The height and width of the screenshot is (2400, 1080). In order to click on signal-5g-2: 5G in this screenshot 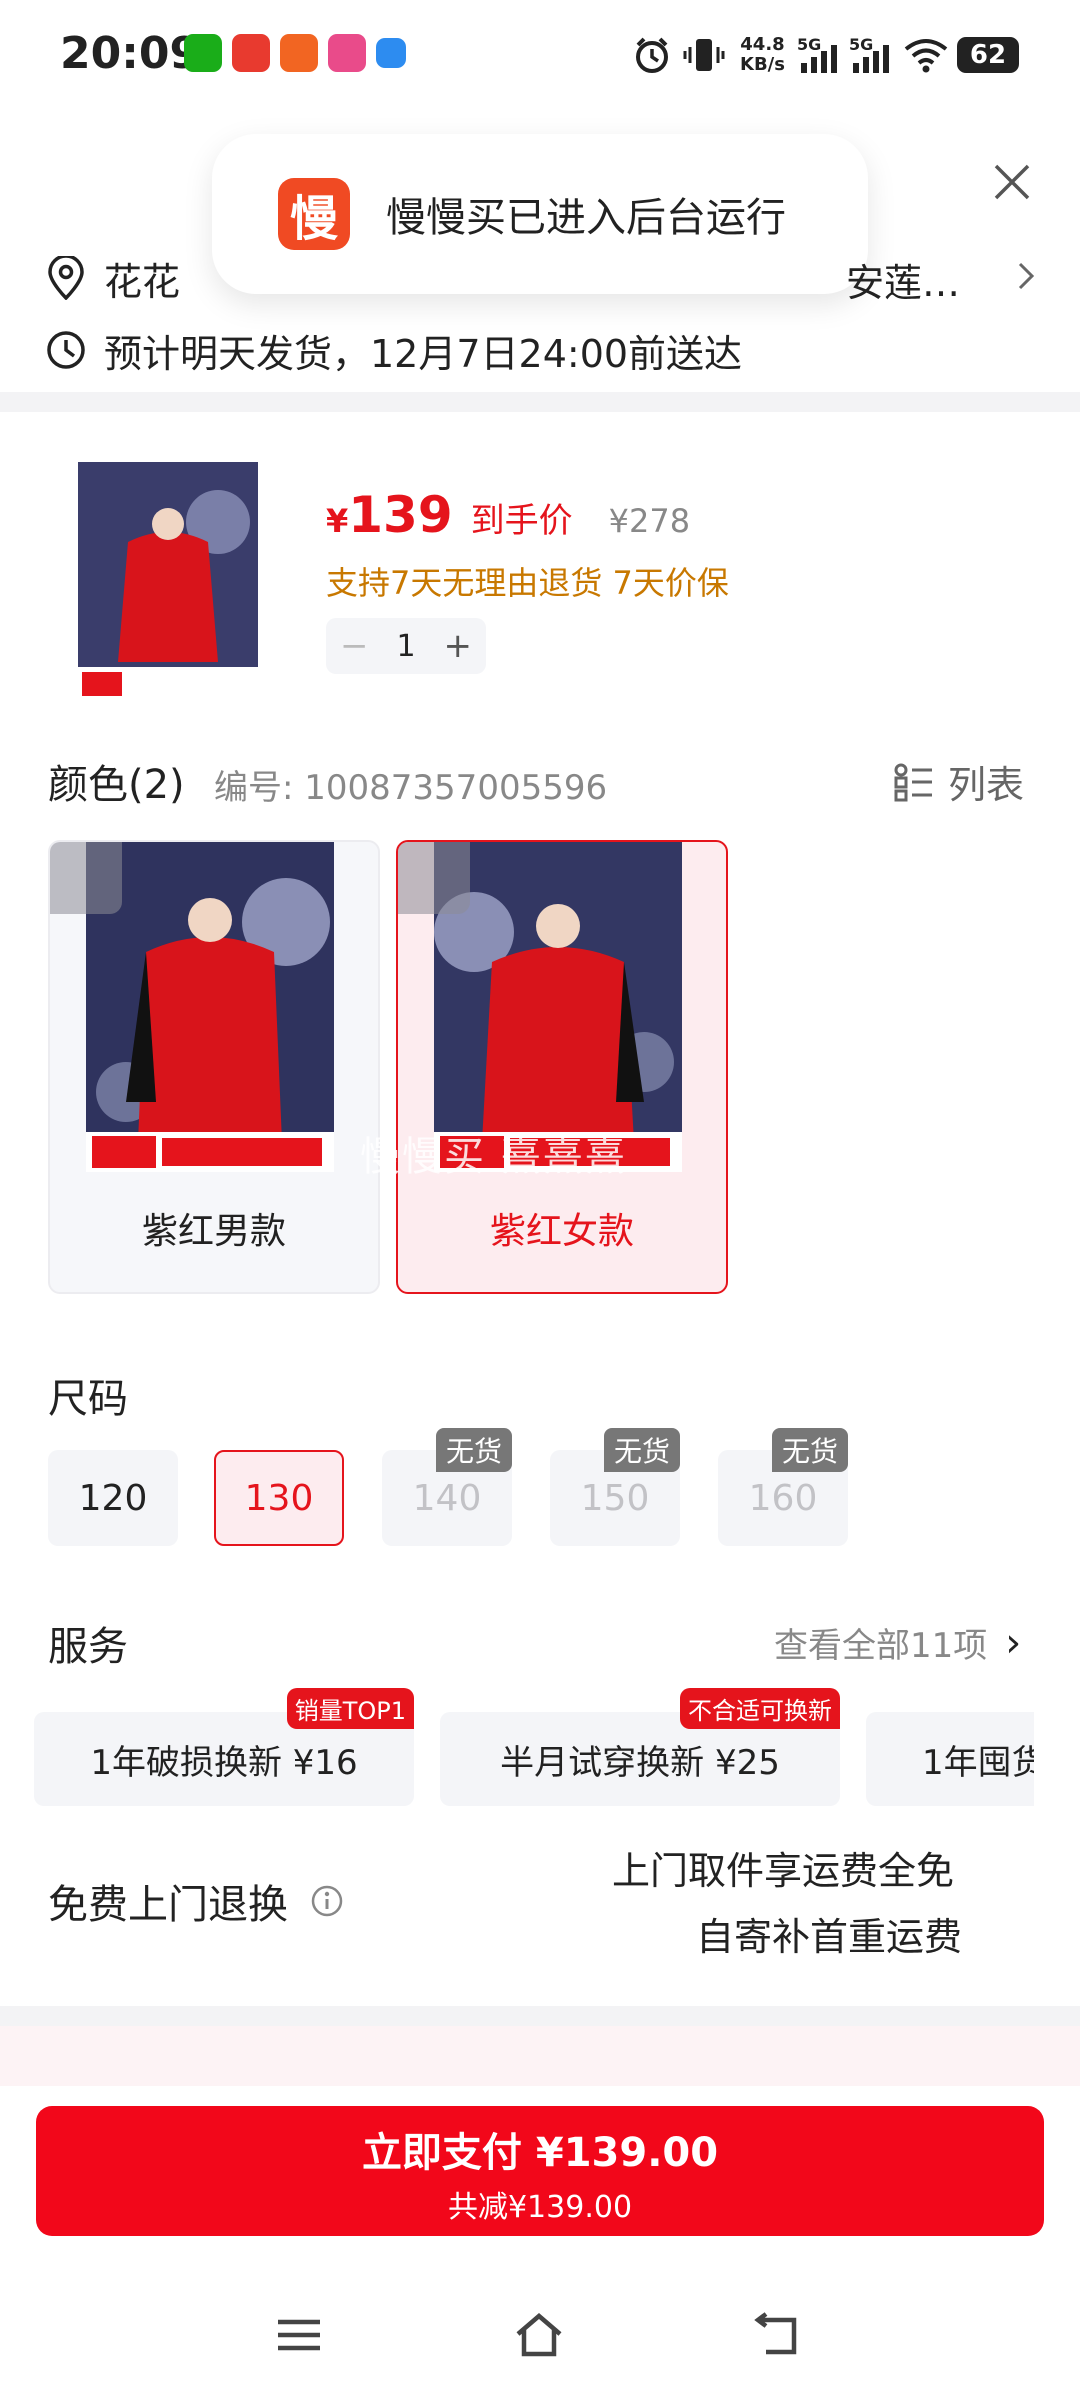, I will do `click(871, 55)`.